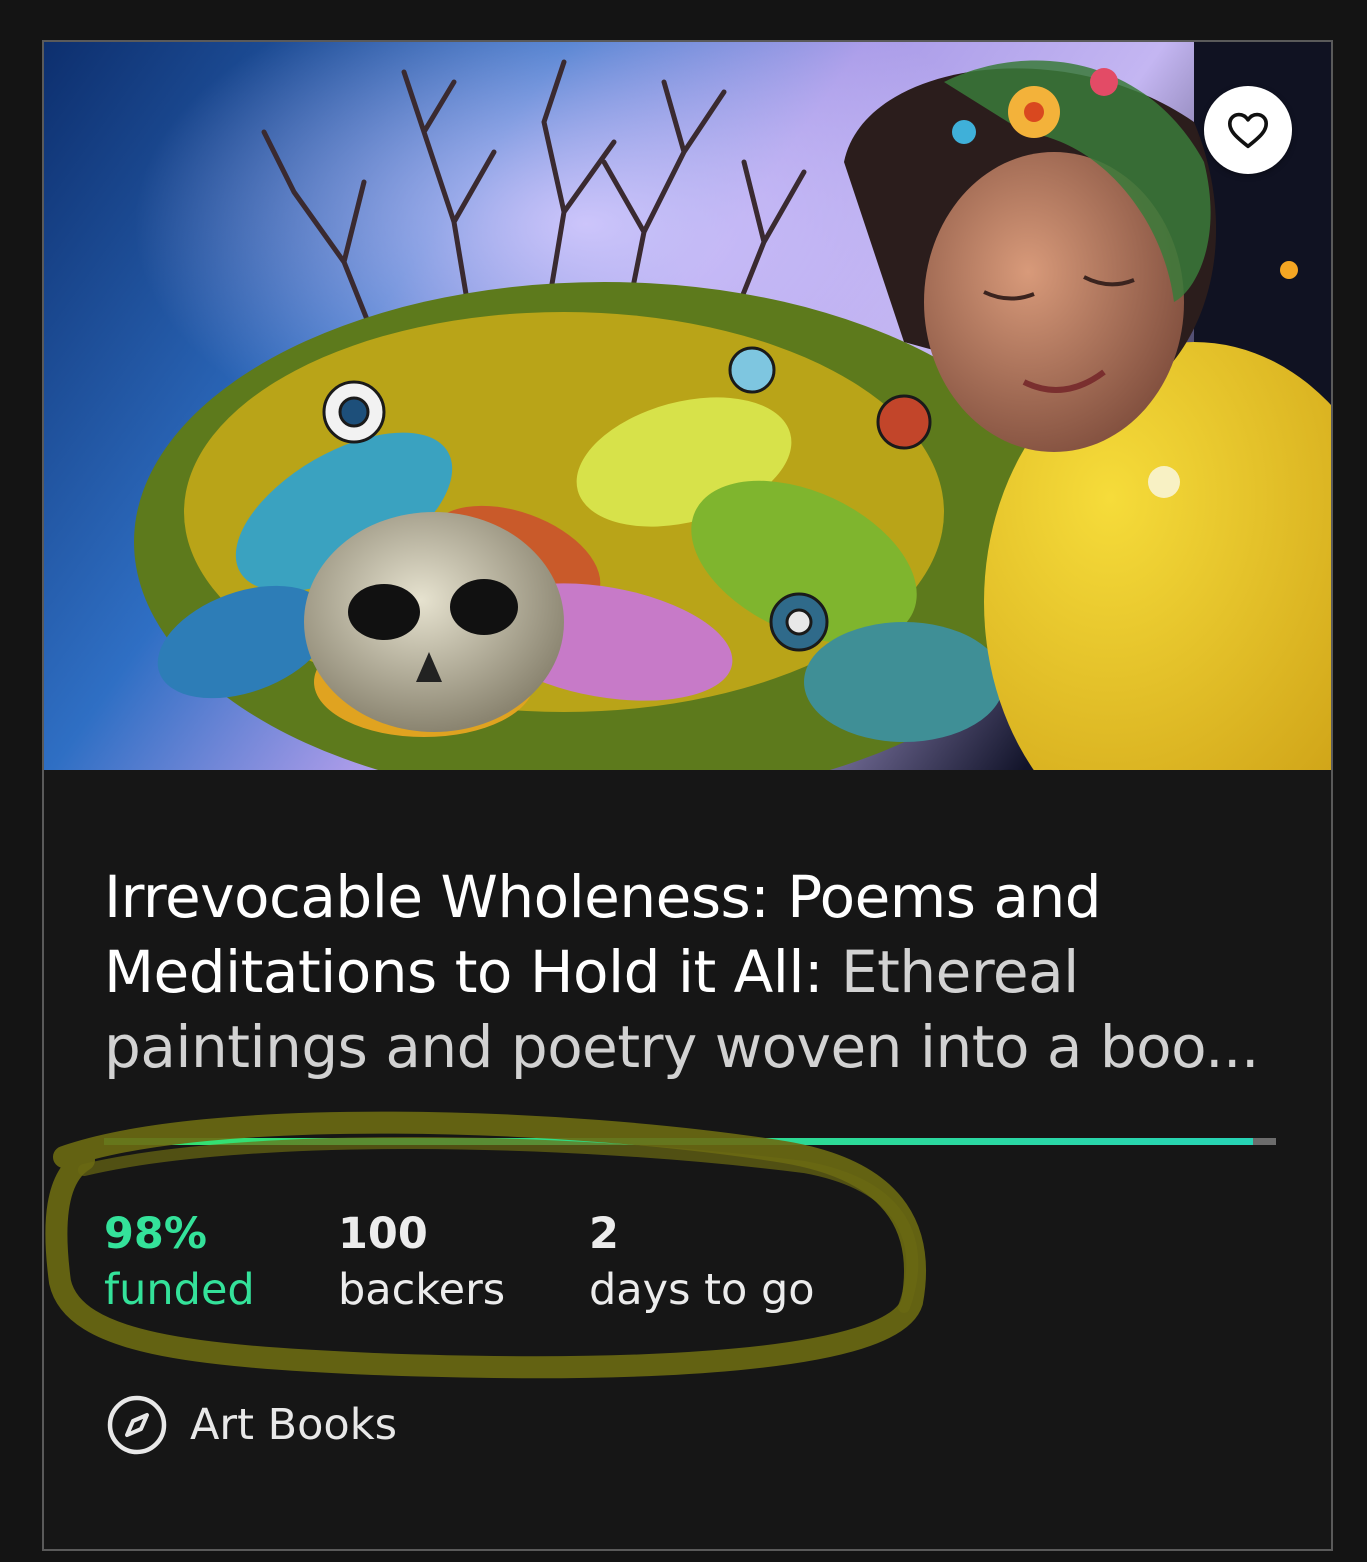 This screenshot has height=1562, width=1367. I want to click on funded-percent: 98%, so click(155, 1234).